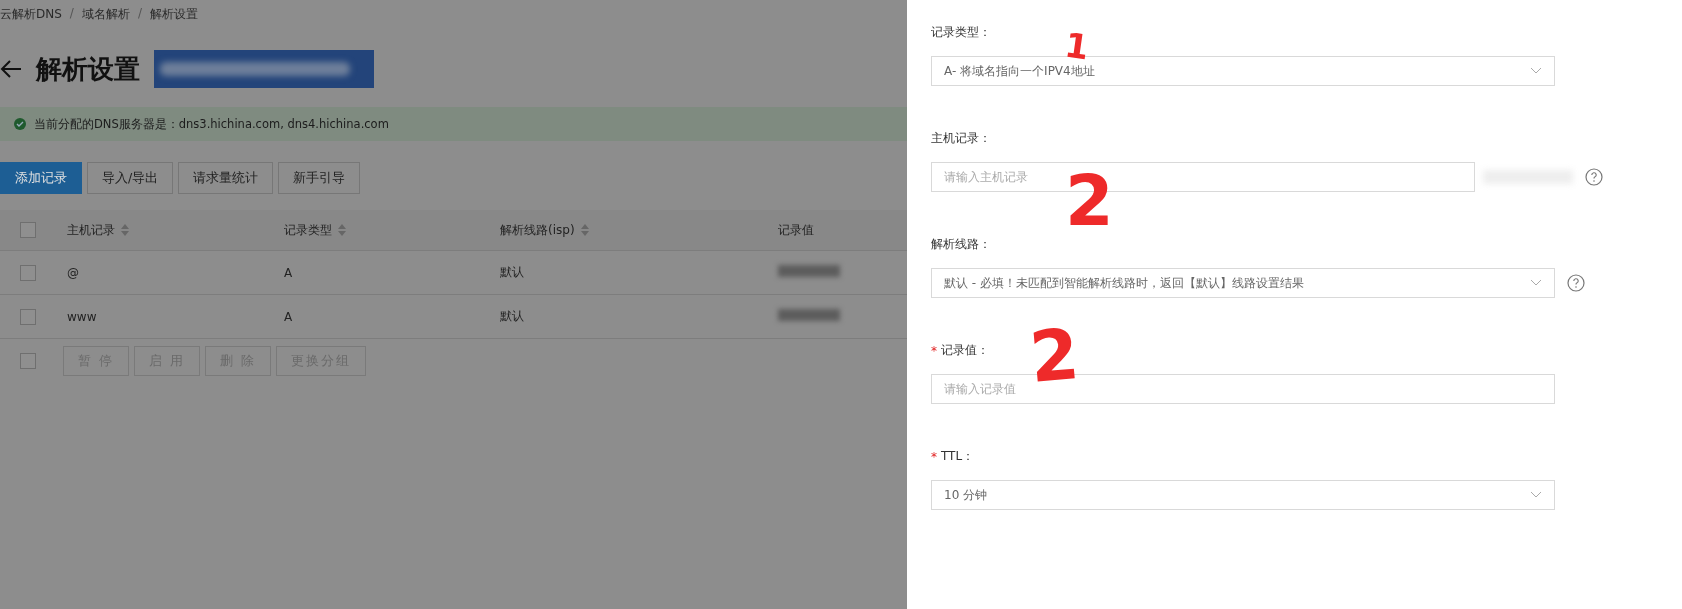 The image size is (1682, 609). I want to click on field-label: 解析线路：, so click(961, 244).